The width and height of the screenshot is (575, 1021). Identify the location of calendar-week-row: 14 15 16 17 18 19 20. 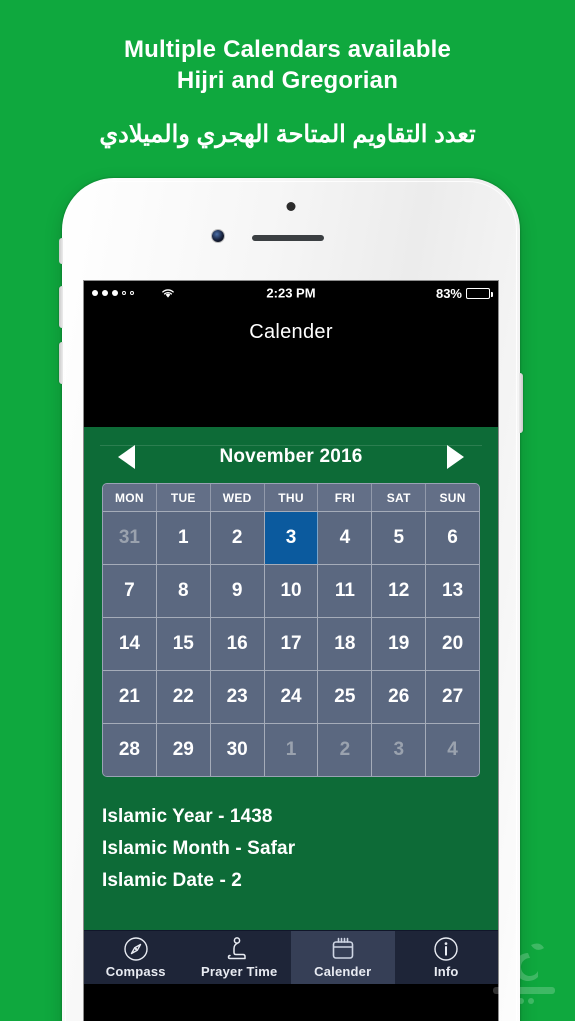
(291, 643).